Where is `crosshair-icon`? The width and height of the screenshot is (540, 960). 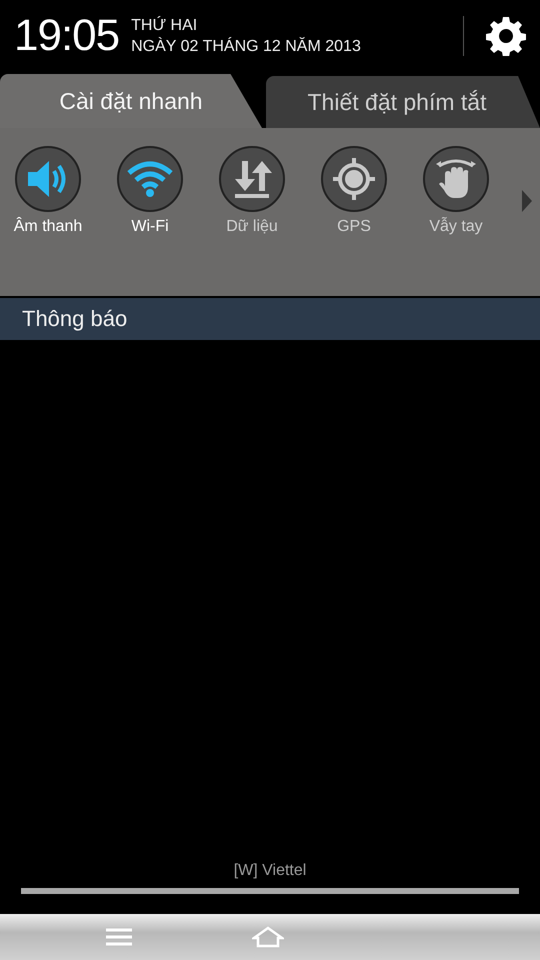
crosshair-icon is located at coordinates (354, 179).